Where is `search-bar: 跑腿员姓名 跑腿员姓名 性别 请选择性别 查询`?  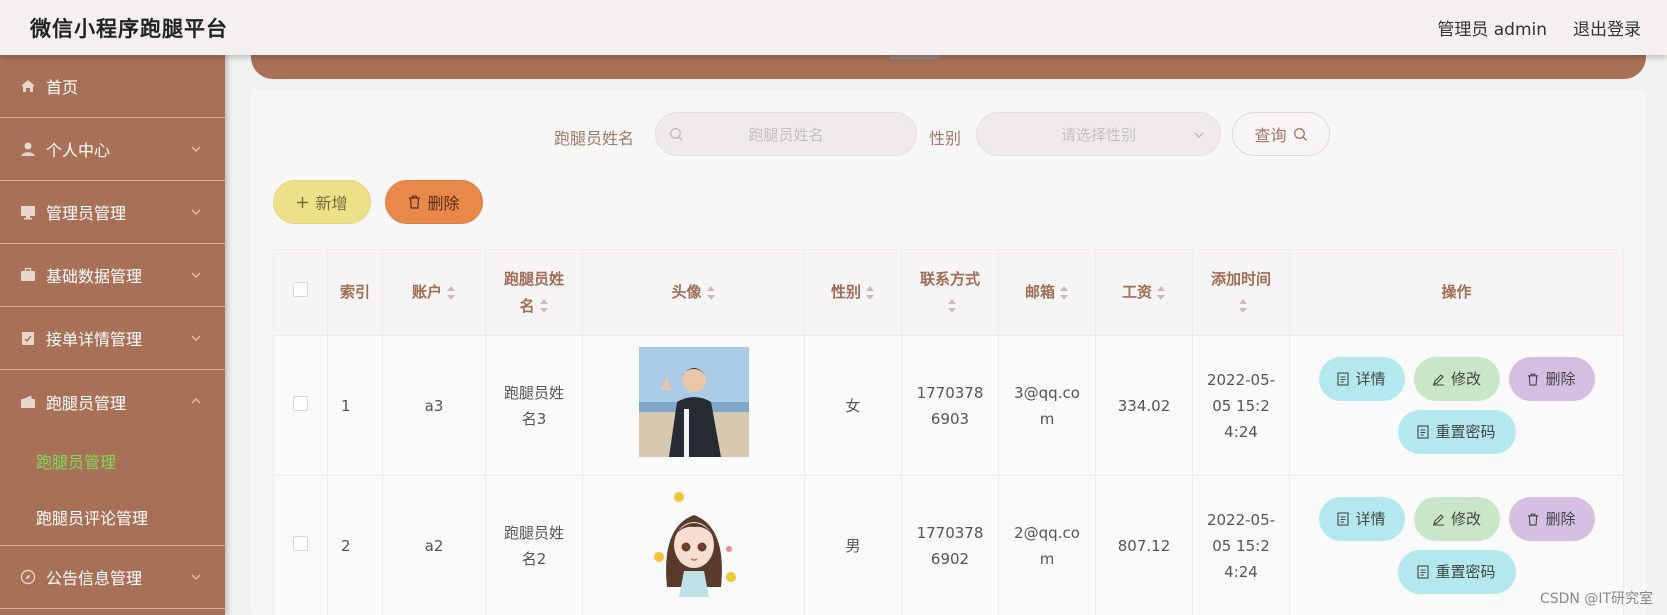
search-bar: 跑腿员姓名 跑腿员姓名 性别 请选择性别 查询 is located at coordinates (833, 135).